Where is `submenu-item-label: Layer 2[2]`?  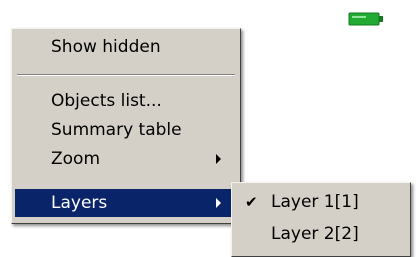
submenu-item-label: Layer 2[2] is located at coordinates (315, 234).